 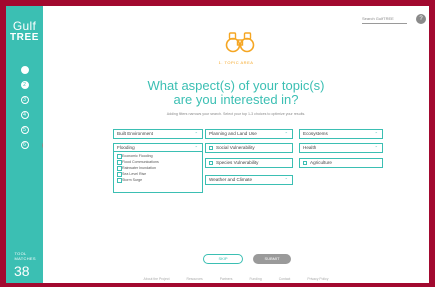 I want to click on flooding-option: Storm Surge, so click(x=159, y=180).